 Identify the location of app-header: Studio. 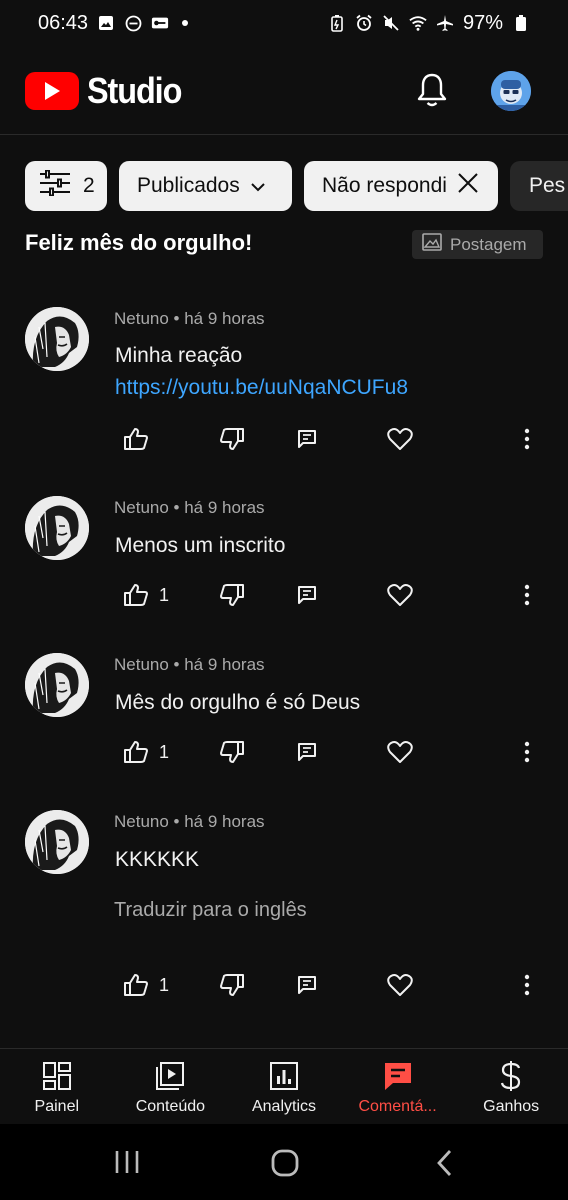
(284, 90).